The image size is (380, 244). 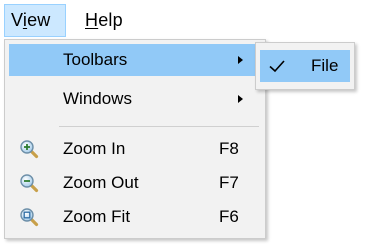 I want to click on submenu-item-label: File, so click(x=325, y=65).